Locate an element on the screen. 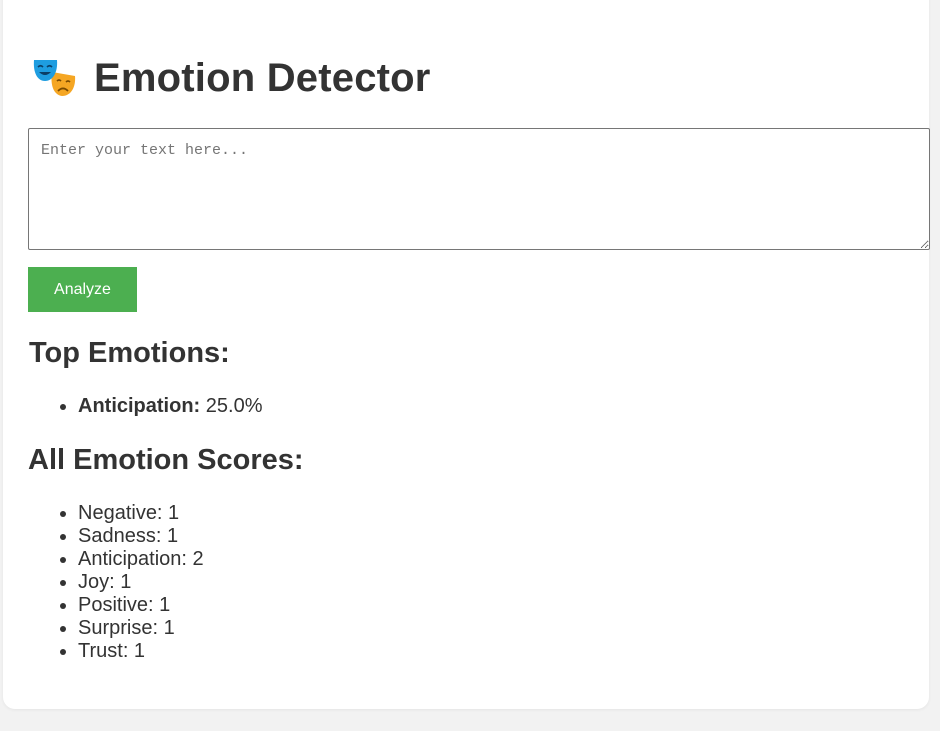 The width and height of the screenshot is (940, 731). header: Emotion Detector is located at coordinates (231, 78).